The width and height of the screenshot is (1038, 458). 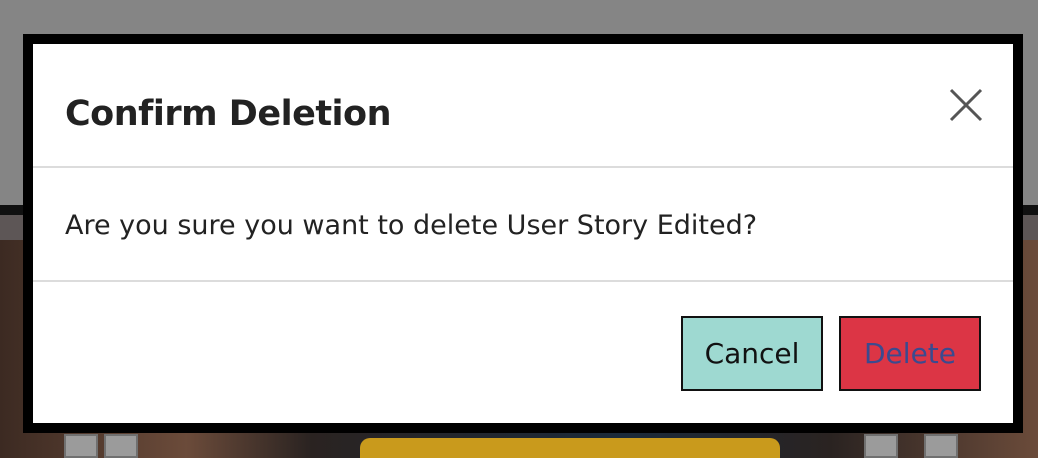 What do you see at coordinates (752, 353) in the screenshot?
I see `cancel-button: Cancel` at bounding box center [752, 353].